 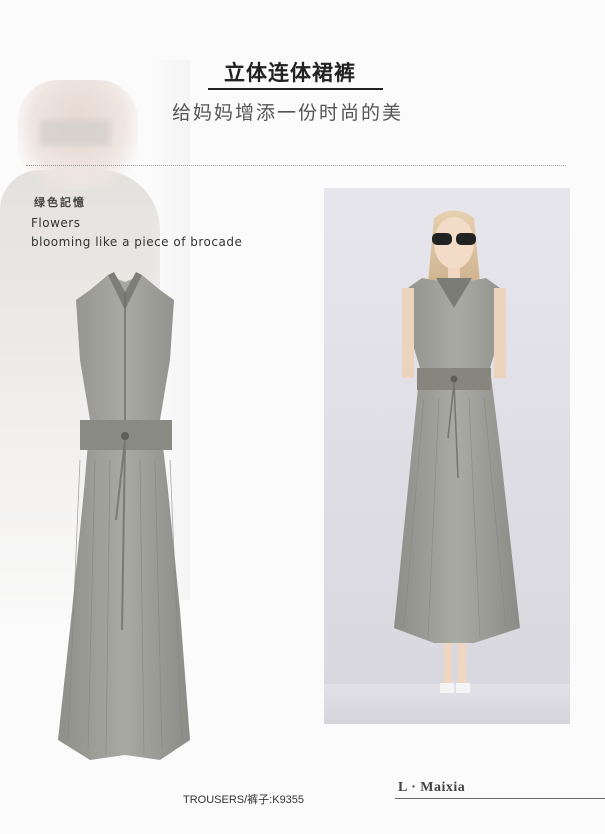 I want to click on tagline-english-line1: Flowers, so click(x=56, y=223).